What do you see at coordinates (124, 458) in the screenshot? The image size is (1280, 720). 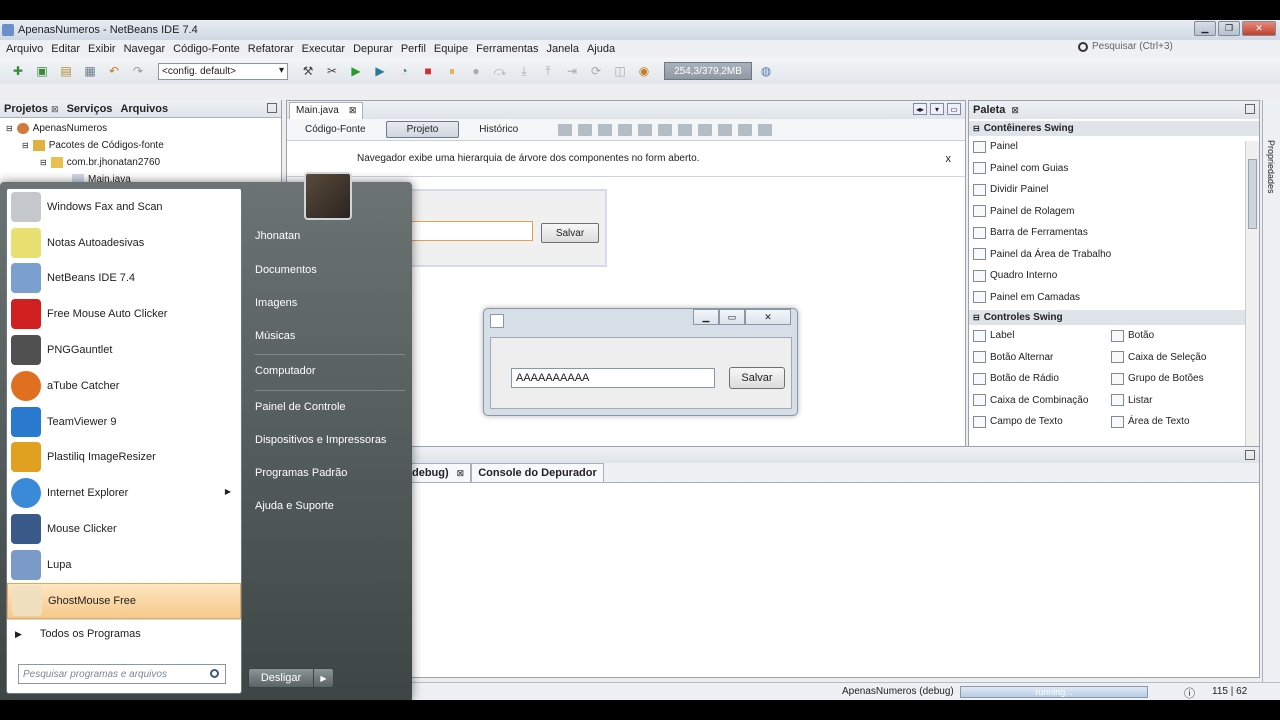 I see `program-item: Plastiliq ImageResizer` at bounding box center [124, 458].